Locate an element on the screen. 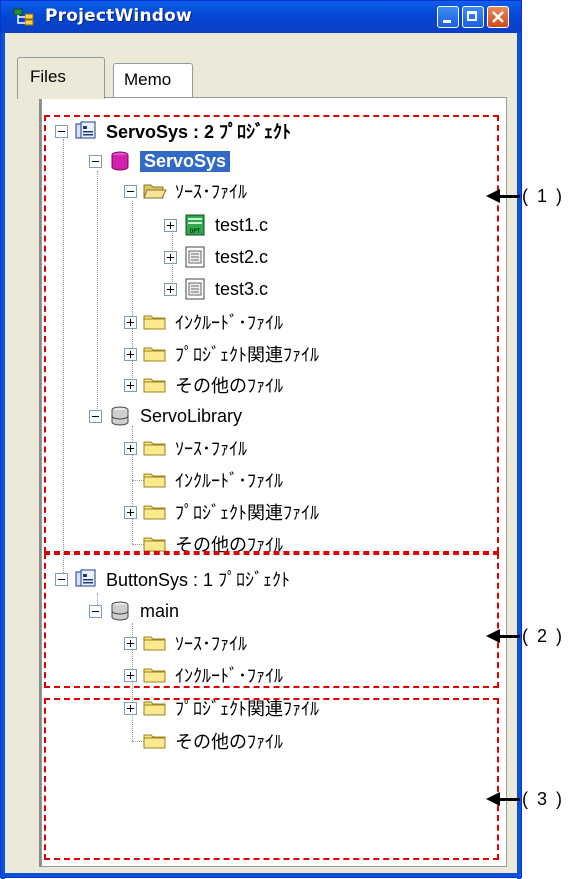 The width and height of the screenshot is (579, 879). annotation-arrow-1: ( 1 ) is located at coordinates (525, 196).